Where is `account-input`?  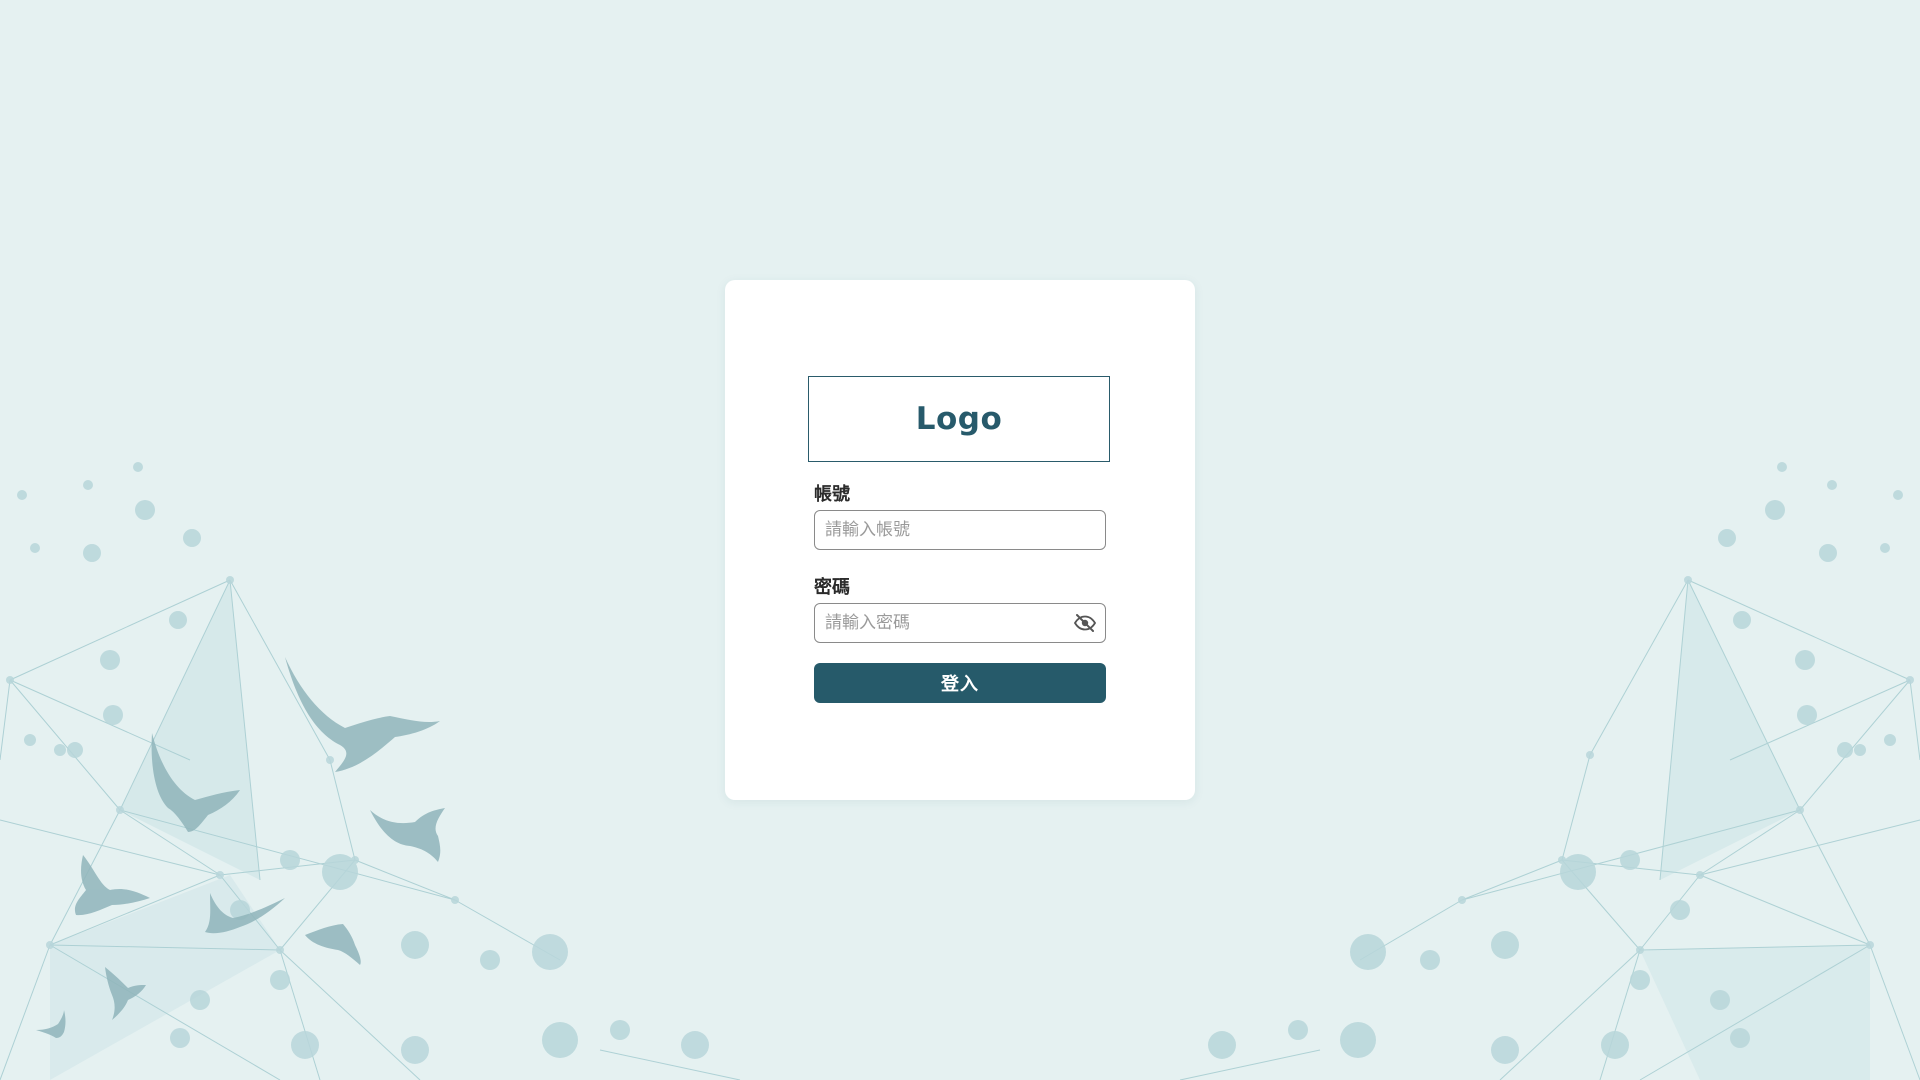 account-input is located at coordinates (960, 530).